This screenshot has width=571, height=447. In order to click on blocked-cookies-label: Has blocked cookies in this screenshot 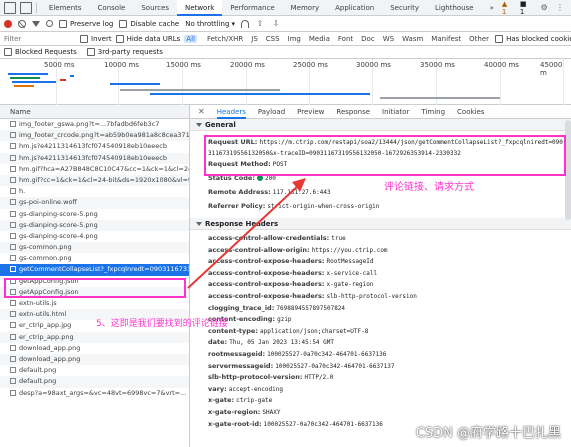, I will do `click(538, 38)`.